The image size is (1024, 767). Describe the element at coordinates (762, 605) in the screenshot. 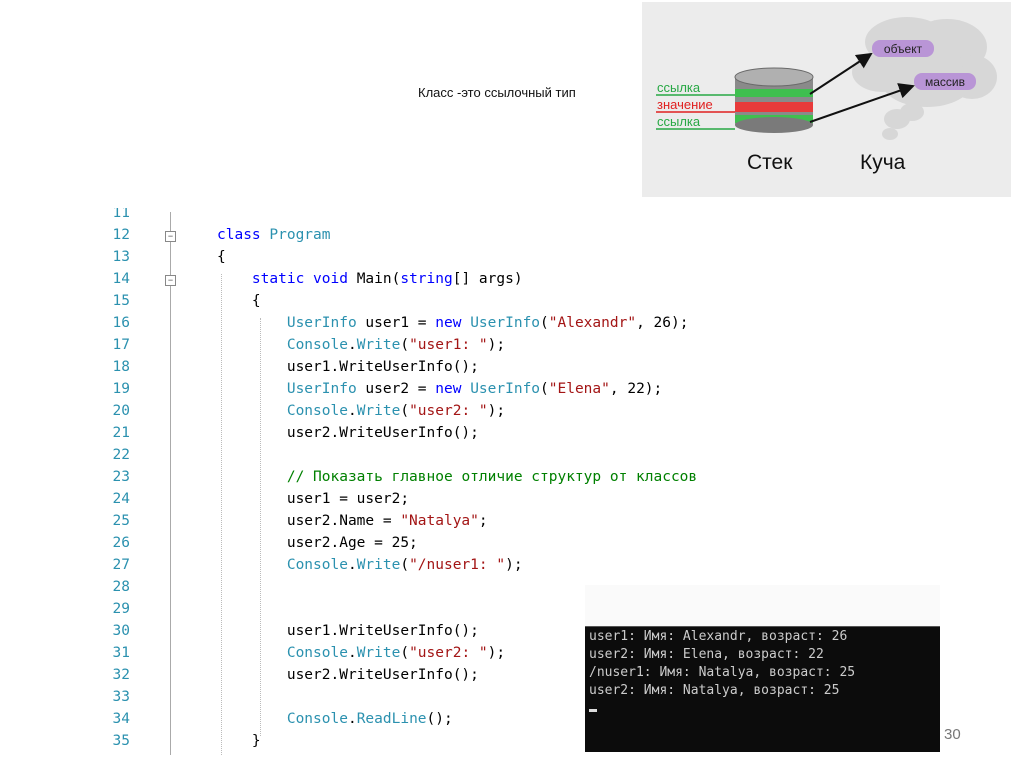

I see `console-top-margin` at that location.